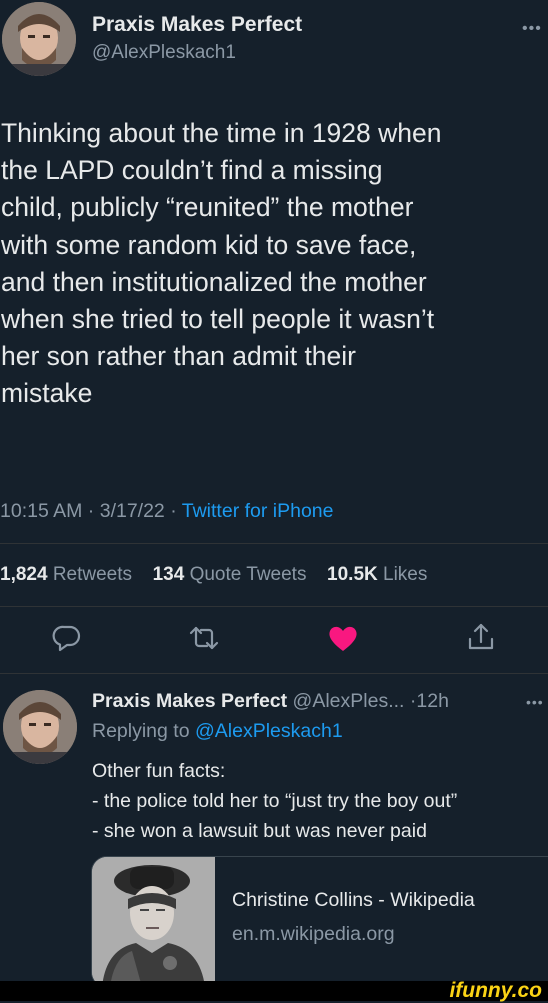 The width and height of the screenshot is (548, 1003). I want to click on tweet-time: 10:15 AM · 3/17/22 ·, so click(91, 511).